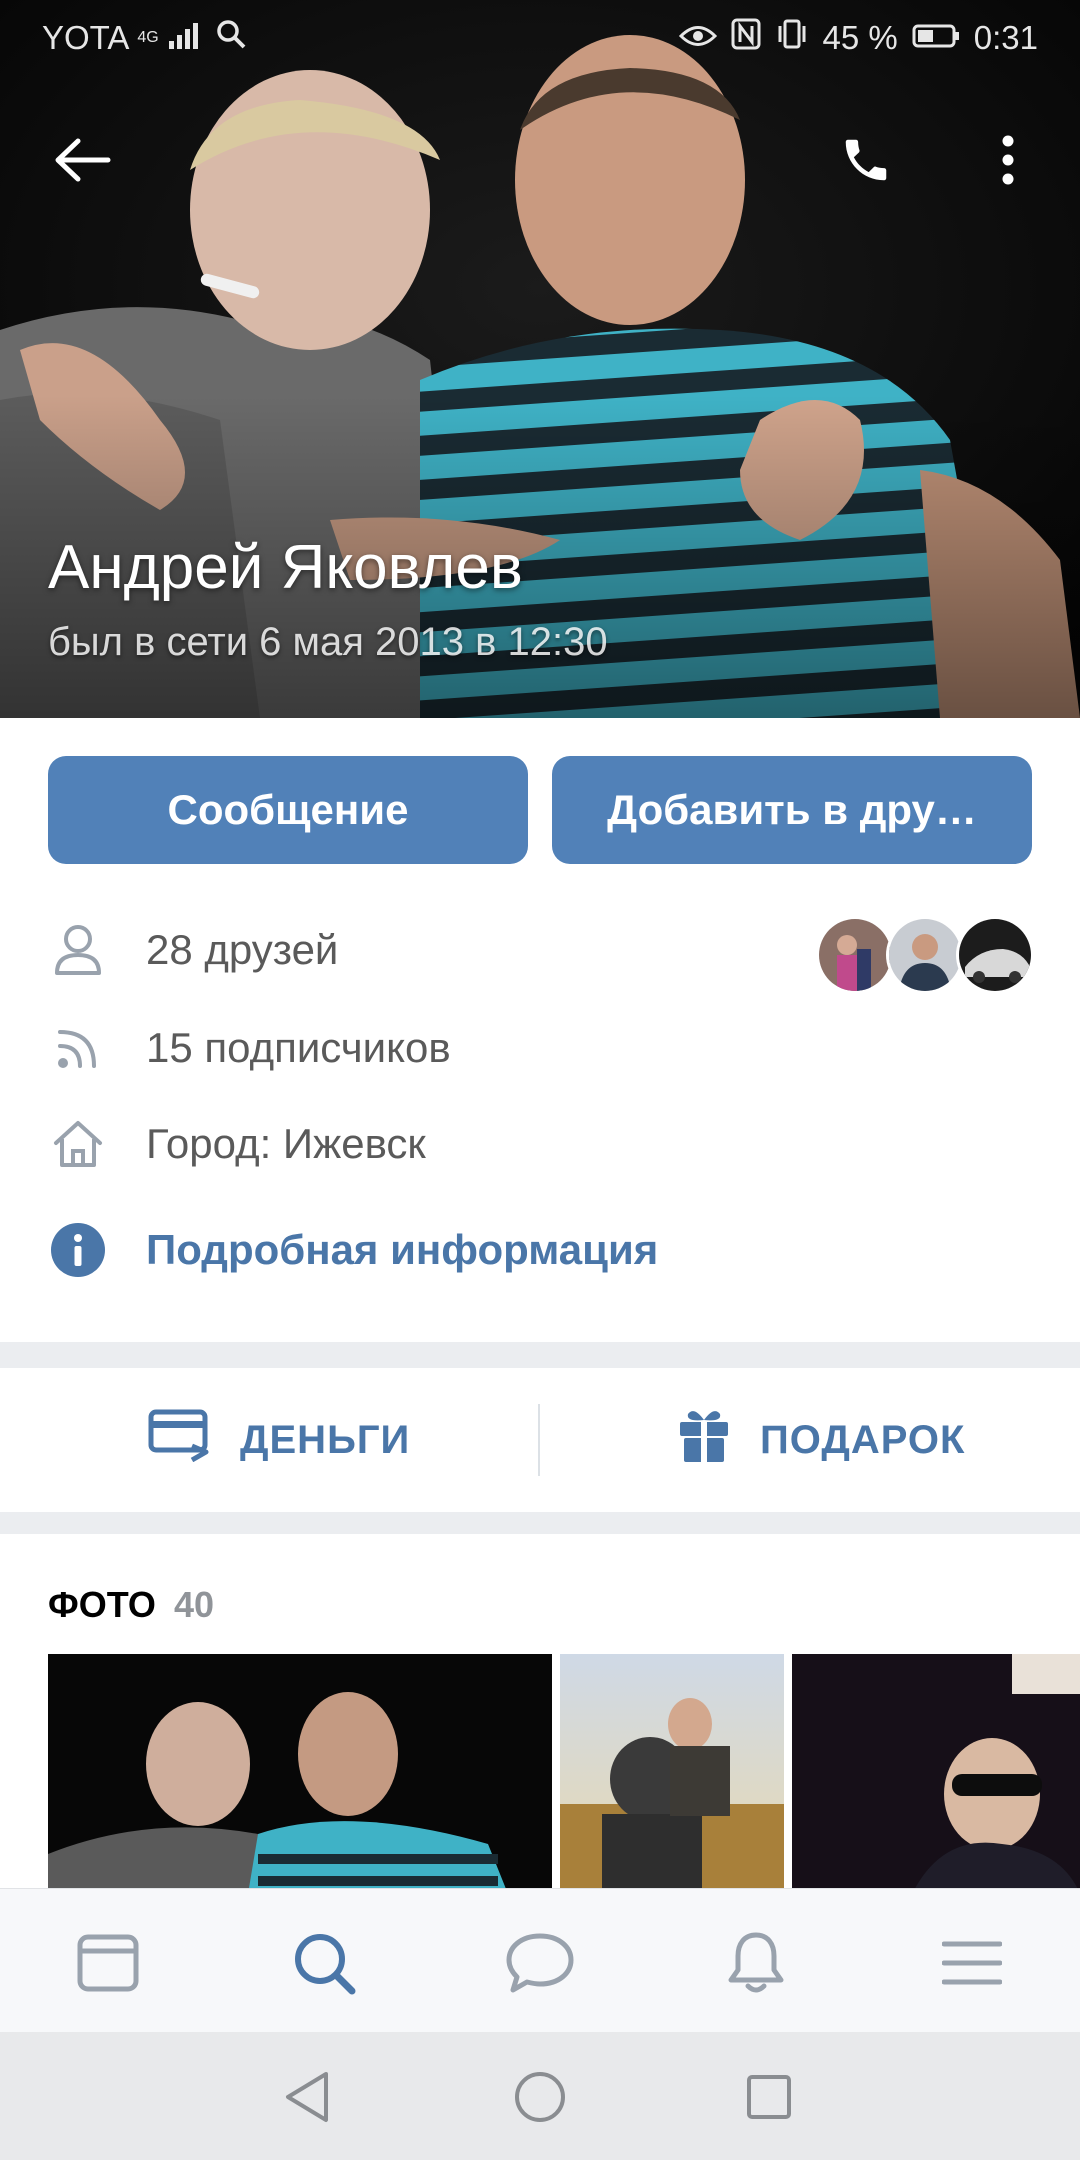  I want to click on actions-card: ДЕНЬГИ ПОДАРОК, so click(540, 1440).